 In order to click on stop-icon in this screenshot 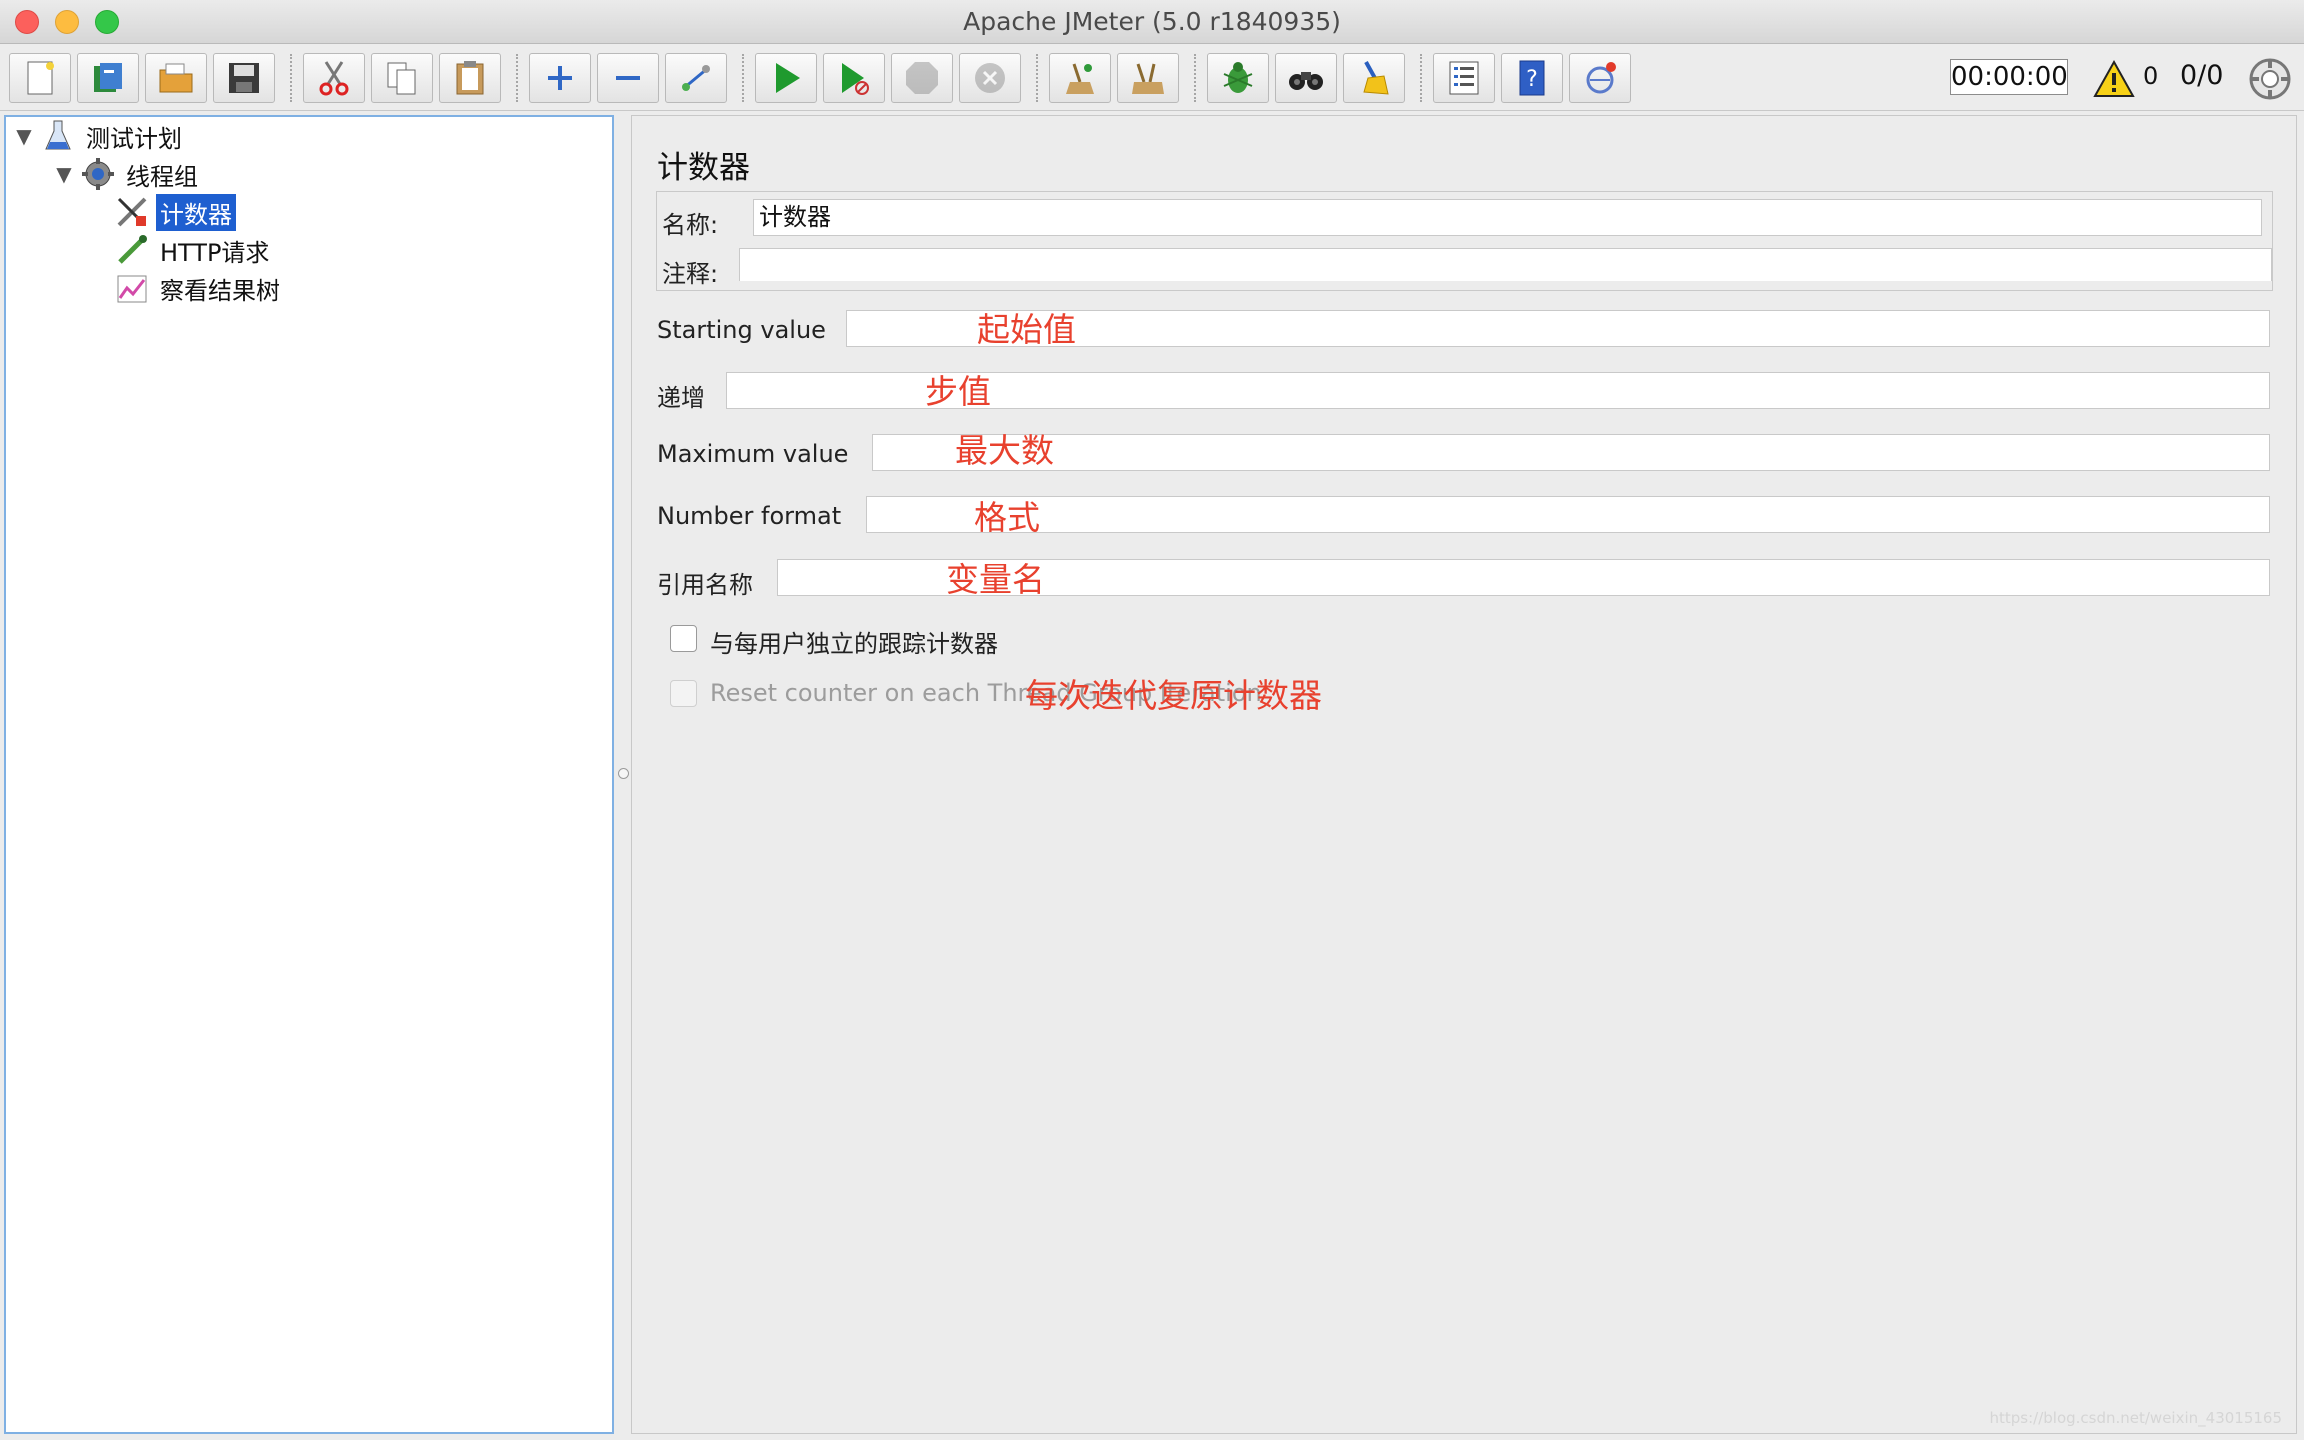, I will do `click(922, 78)`.